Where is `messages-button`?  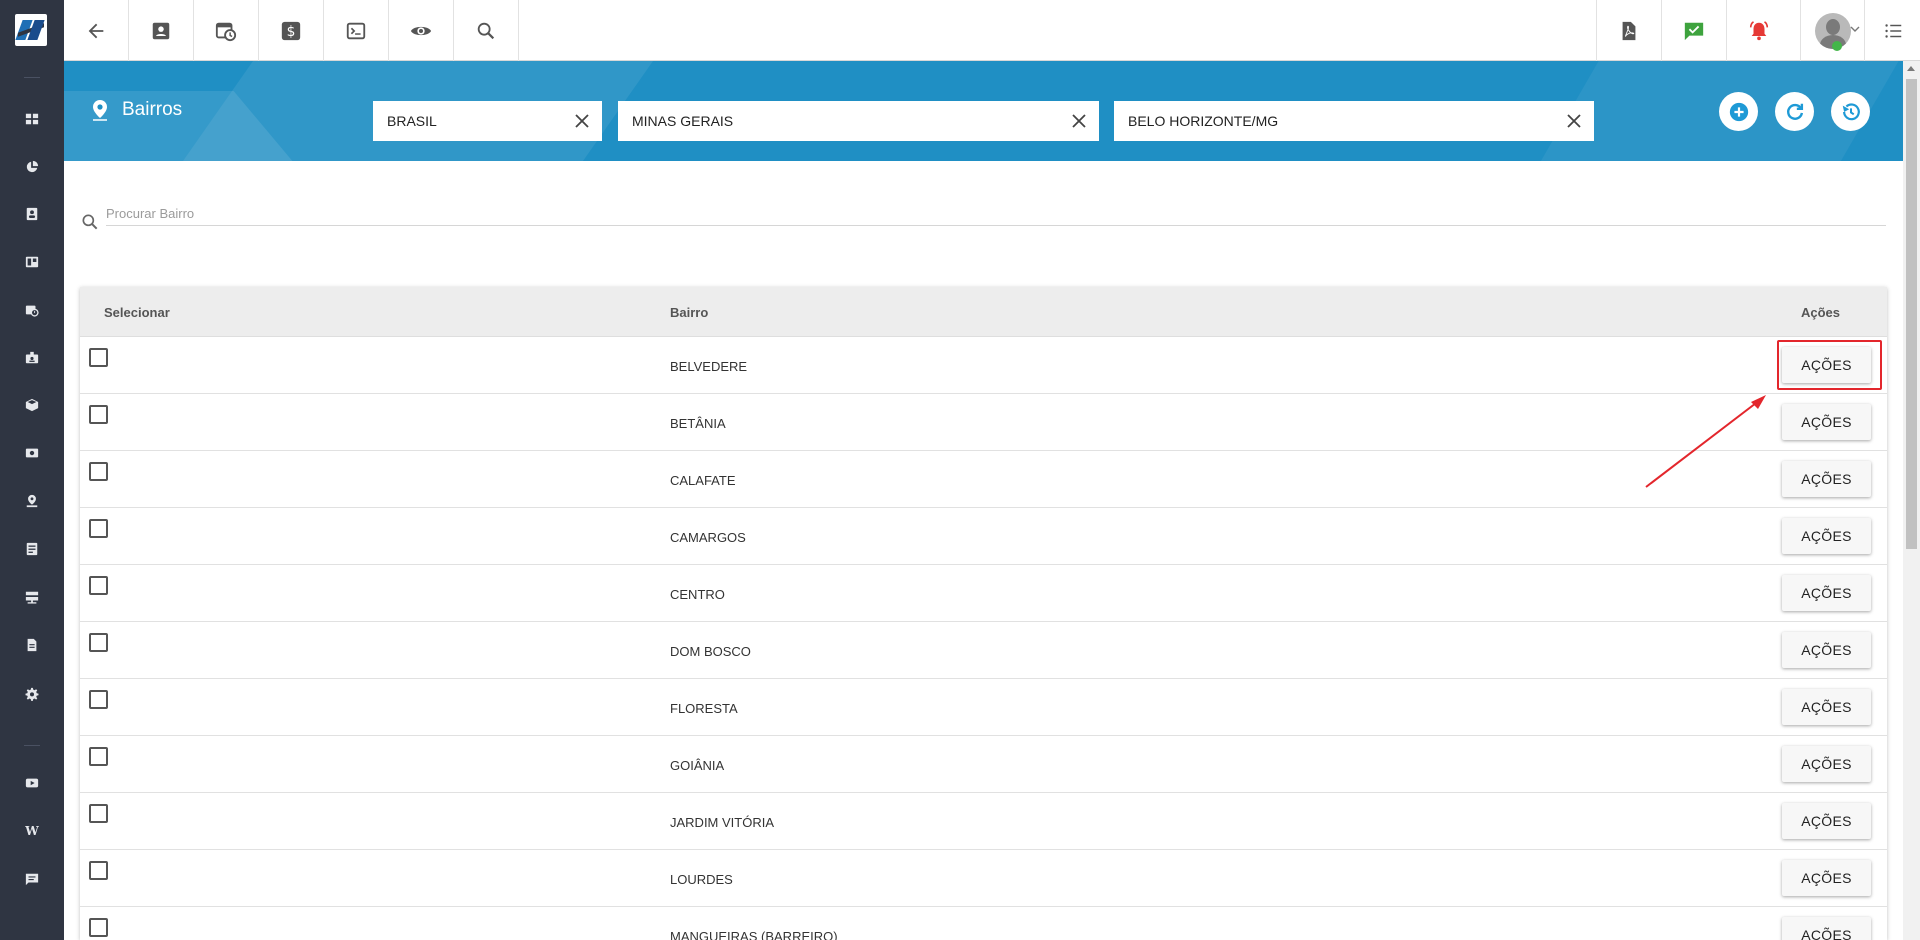
messages-button is located at coordinates (1693, 30).